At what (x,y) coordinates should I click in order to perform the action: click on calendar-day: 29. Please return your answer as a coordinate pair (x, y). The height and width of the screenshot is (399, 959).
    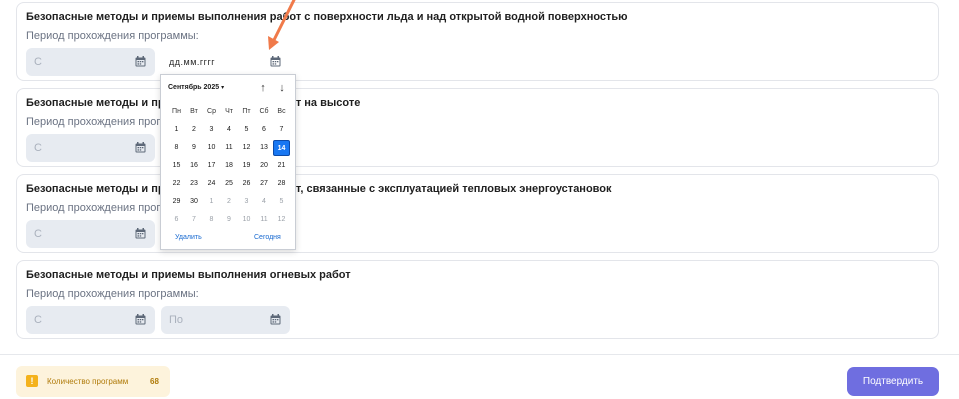
    Looking at the image, I should click on (176, 202).